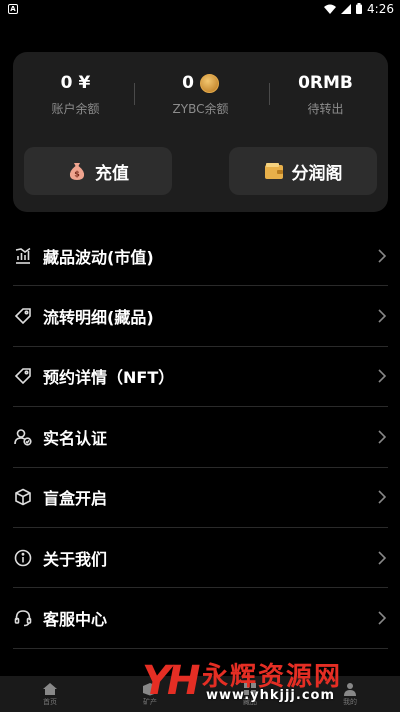 The height and width of the screenshot is (712, 400). I want to click on battery-icon, so click(359, 8).